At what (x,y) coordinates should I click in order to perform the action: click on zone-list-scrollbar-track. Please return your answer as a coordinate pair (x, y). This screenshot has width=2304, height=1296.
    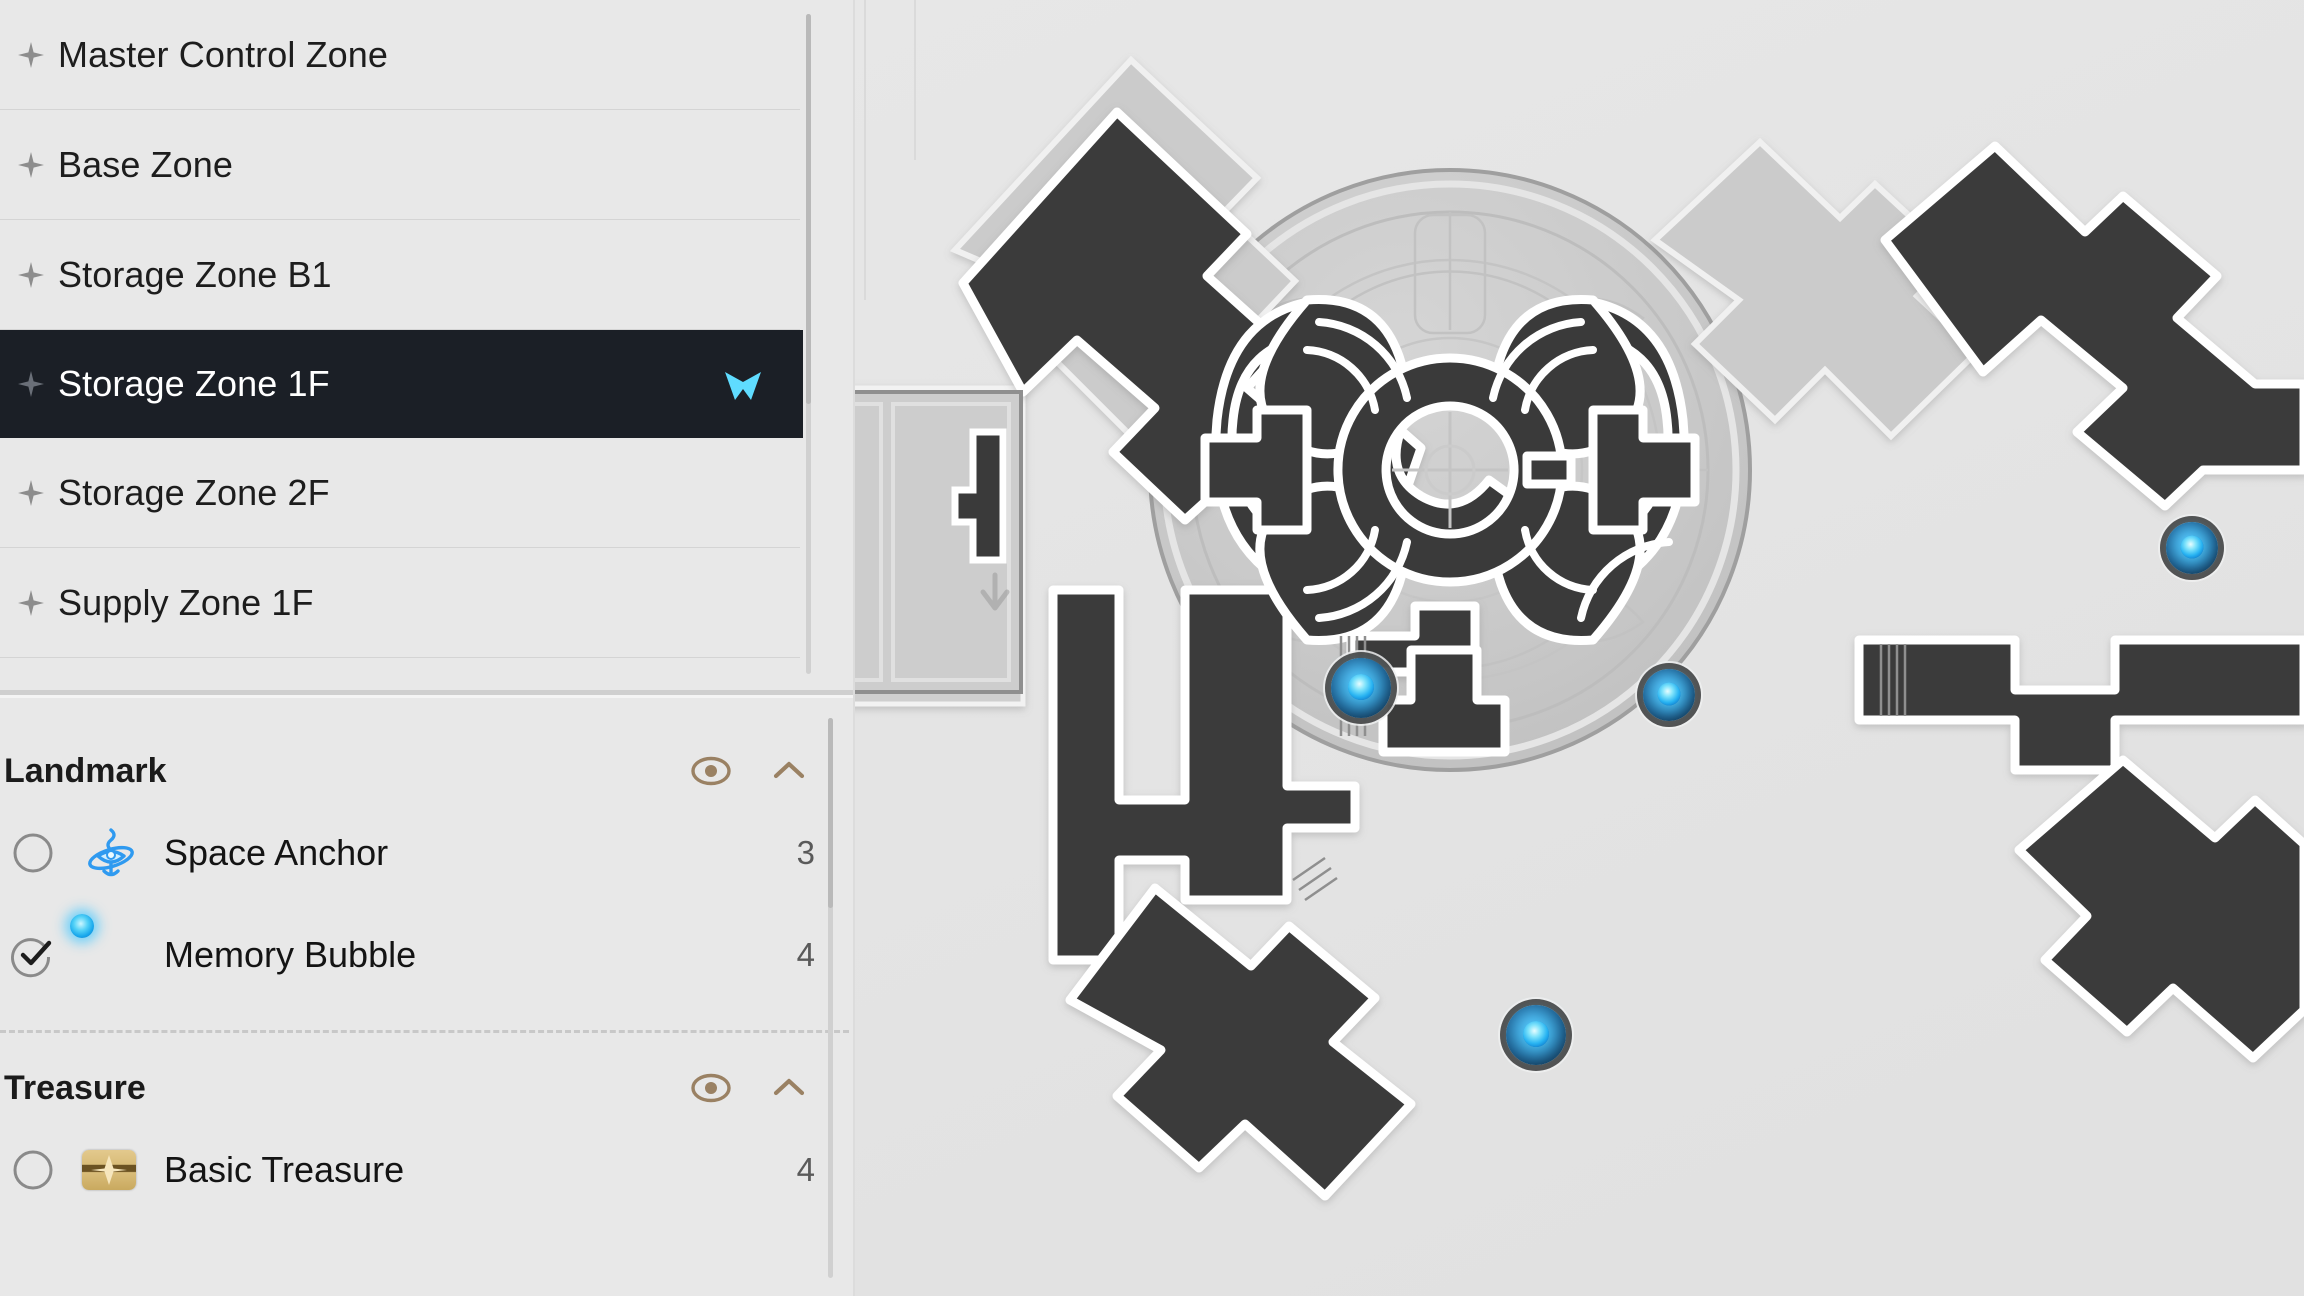
    Looking at the image, I should click on (808, 344).